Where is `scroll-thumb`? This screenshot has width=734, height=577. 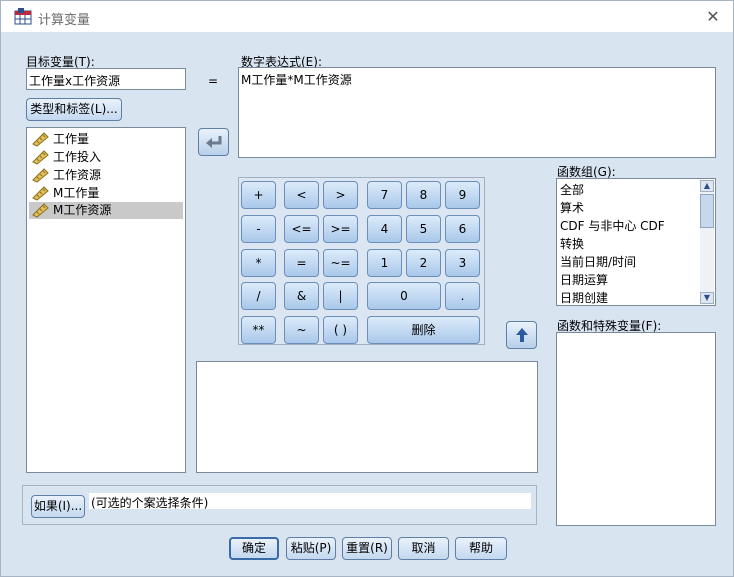
scroll-thumb is located at coordinates (707, 211).